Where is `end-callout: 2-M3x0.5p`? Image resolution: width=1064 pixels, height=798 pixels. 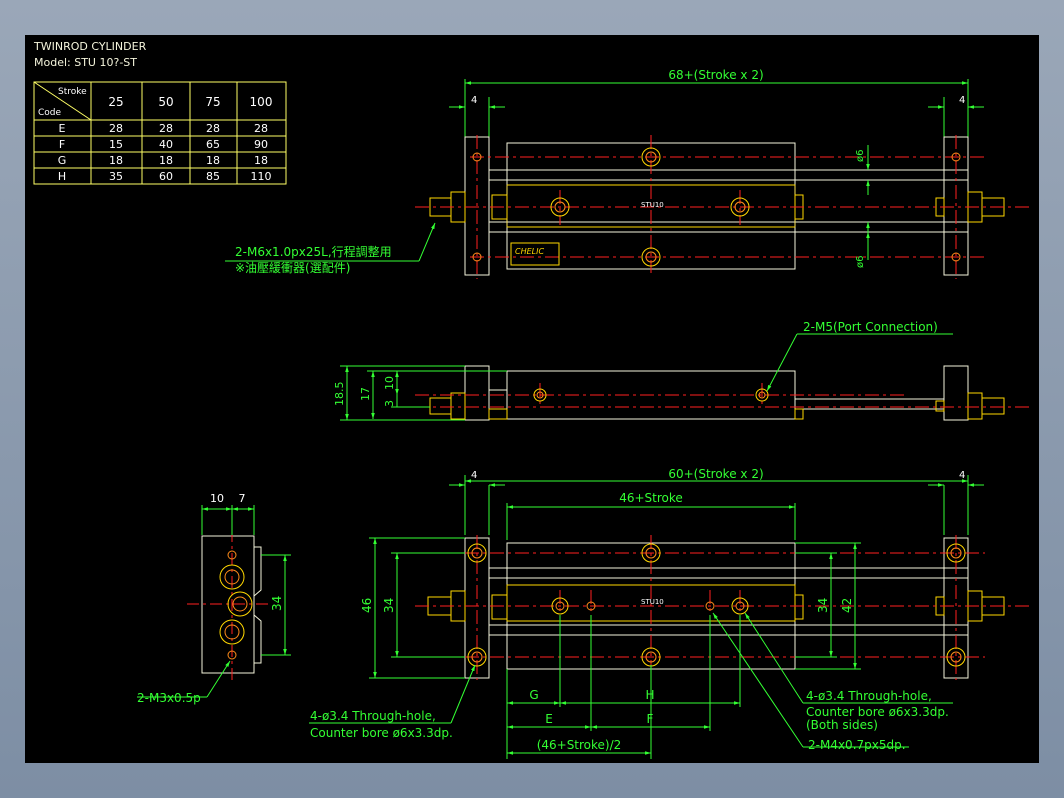
end-callout: 2-M3x0.5p is located at coordinates (169, 698).